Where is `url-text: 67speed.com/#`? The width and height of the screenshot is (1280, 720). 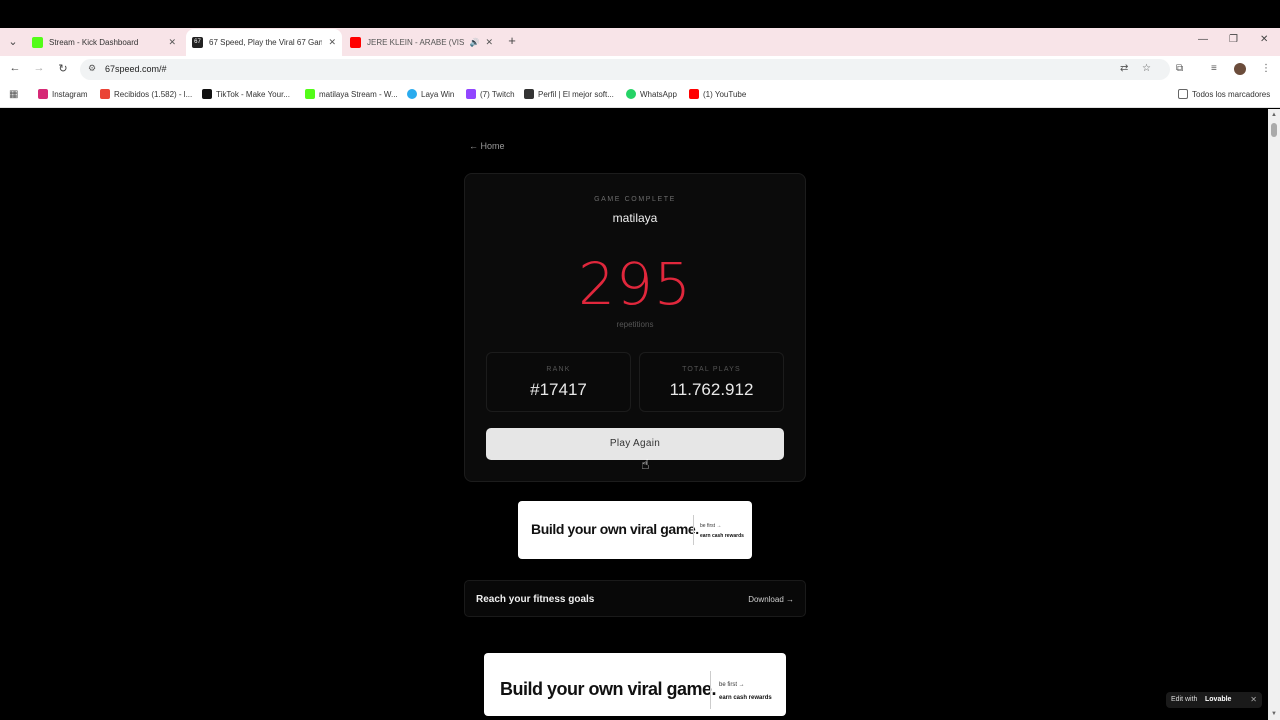
url-text: 67speed.com/# is located at coordinates (136, 69).